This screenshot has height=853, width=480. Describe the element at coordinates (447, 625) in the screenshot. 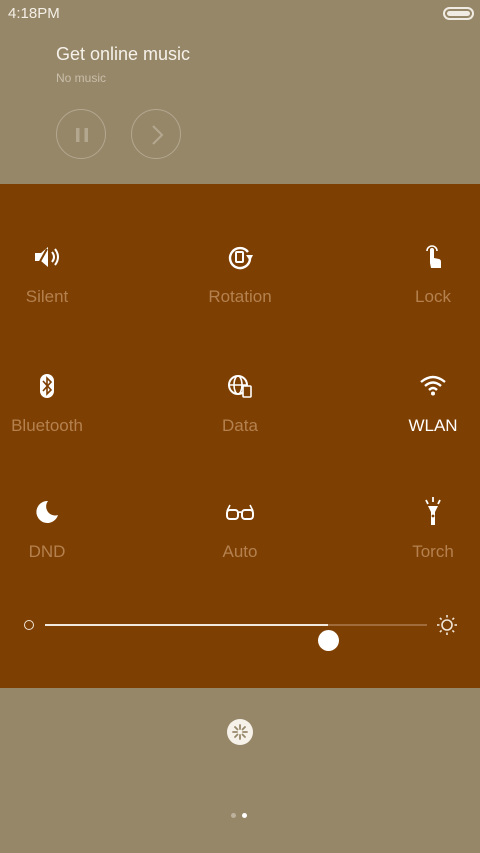

I see `sun-icon` at that location.